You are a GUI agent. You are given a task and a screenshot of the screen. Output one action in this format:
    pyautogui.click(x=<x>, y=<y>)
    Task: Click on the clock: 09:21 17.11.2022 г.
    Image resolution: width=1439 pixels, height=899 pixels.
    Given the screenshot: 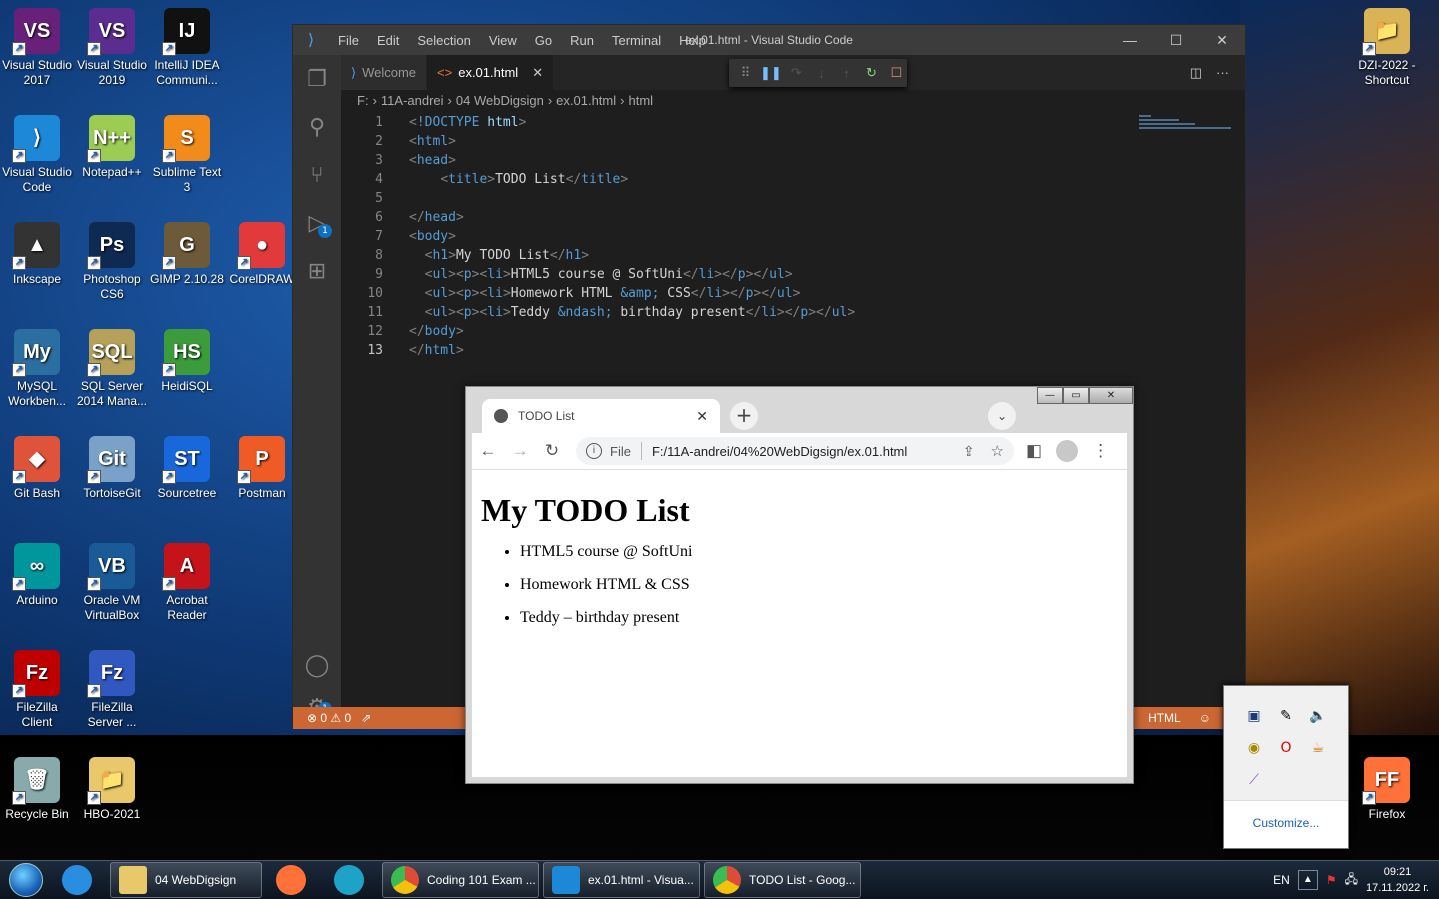 What is the action you would take?
    pyautogui.click(x=1397, y=880)
    